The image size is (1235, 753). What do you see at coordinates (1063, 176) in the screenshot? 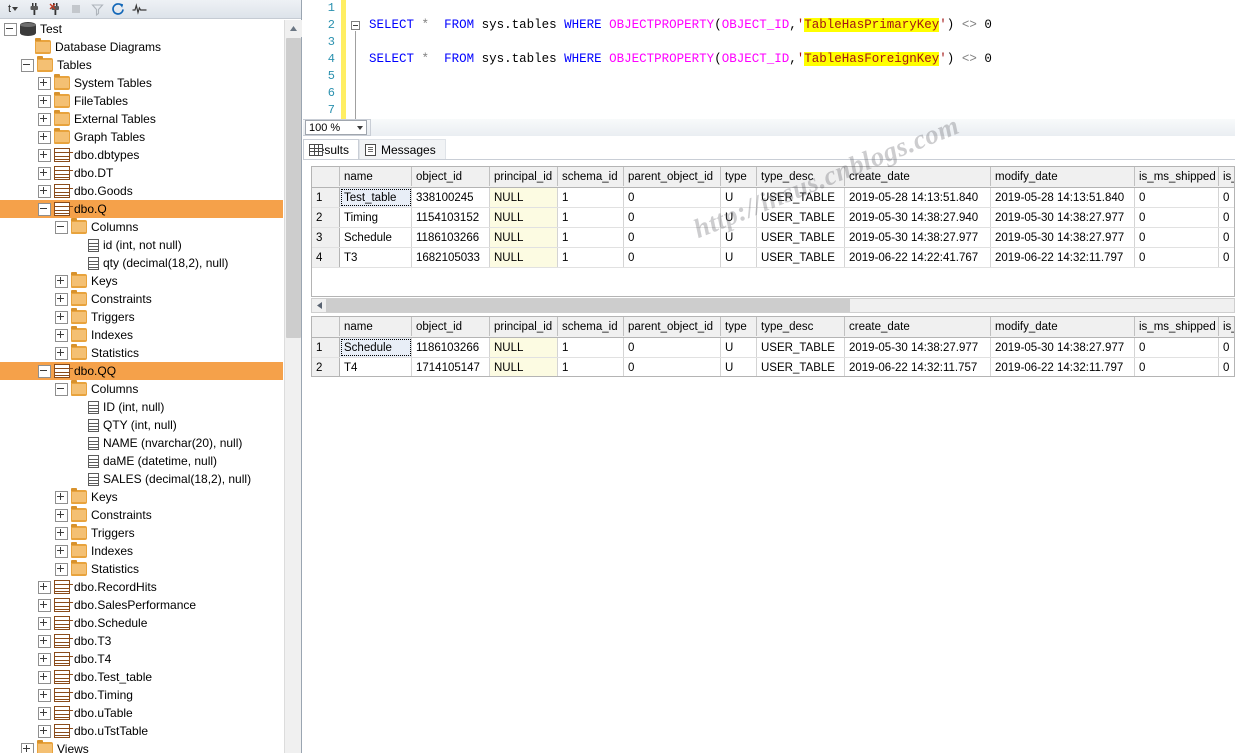
I see `column-header-modify_date: modify_date` at bounding box center [1063, 176].